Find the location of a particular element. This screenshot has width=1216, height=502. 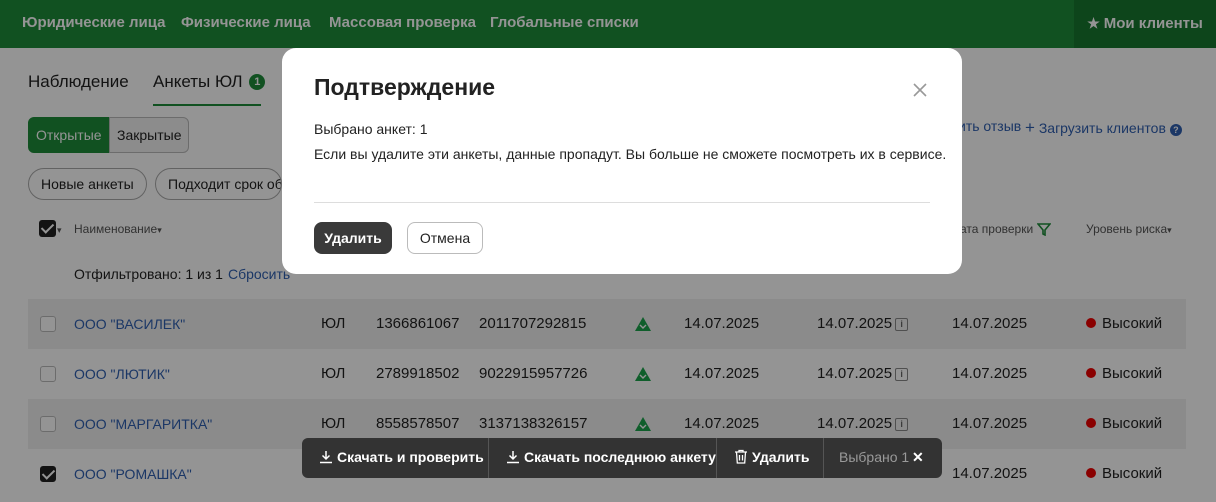

dialog-title: Подтверждение is located at coordinates (405, 87).